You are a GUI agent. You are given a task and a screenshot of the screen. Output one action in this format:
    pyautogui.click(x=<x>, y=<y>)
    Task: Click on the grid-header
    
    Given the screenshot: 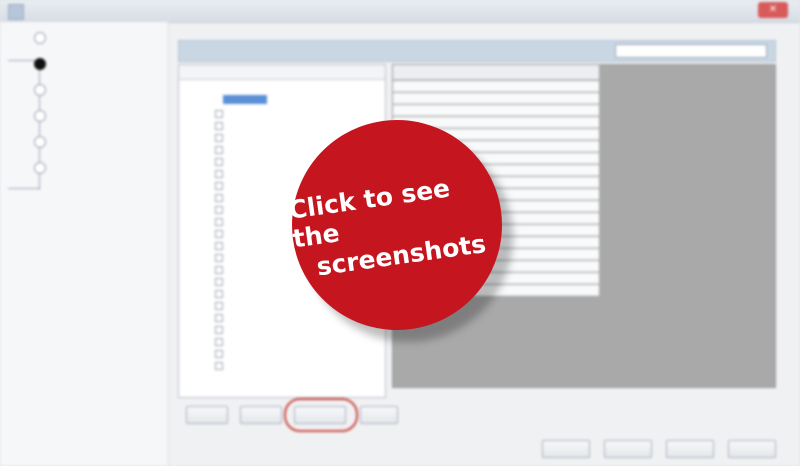 What is the action you would take?
    pyautogui.click(x=496, y=72)
    